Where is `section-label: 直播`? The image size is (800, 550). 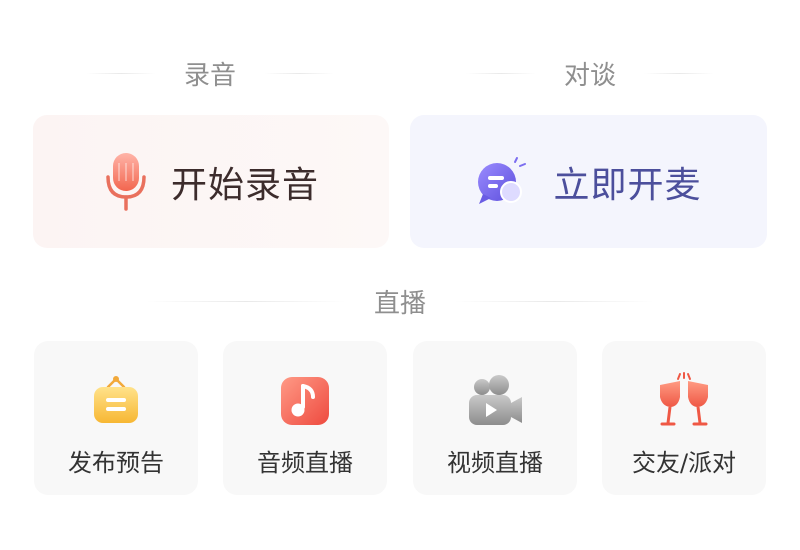 section-label: 直播 is located at coordinates (399, 303).